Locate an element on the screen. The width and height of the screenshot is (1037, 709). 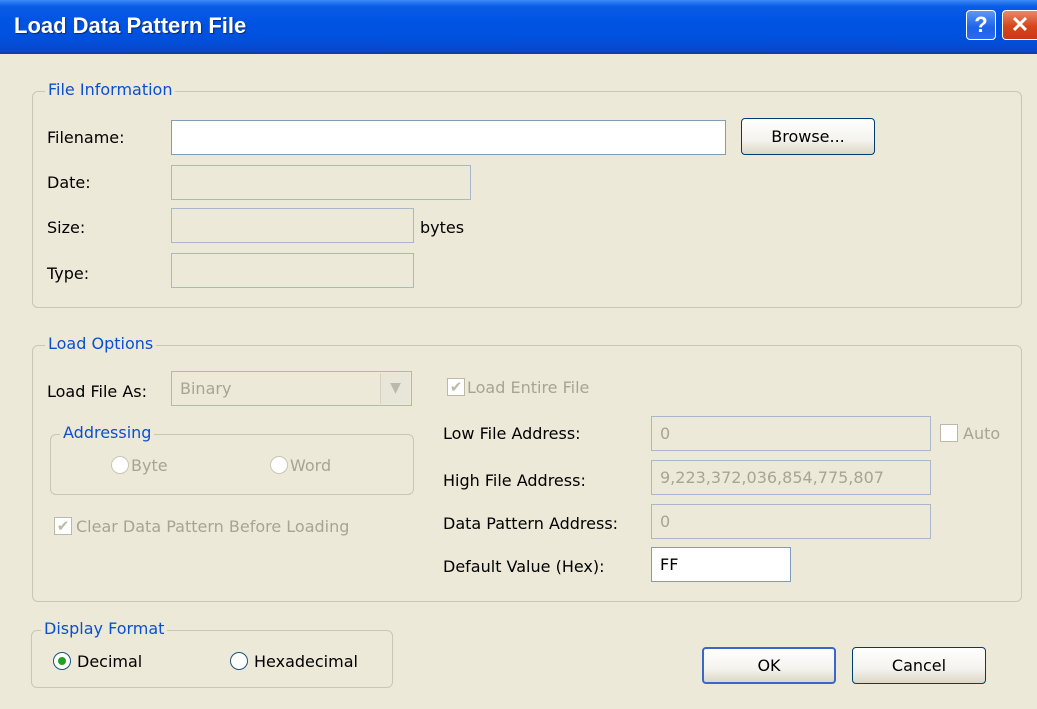
addressing-group: Addressing is located at coordinates (232, 459).